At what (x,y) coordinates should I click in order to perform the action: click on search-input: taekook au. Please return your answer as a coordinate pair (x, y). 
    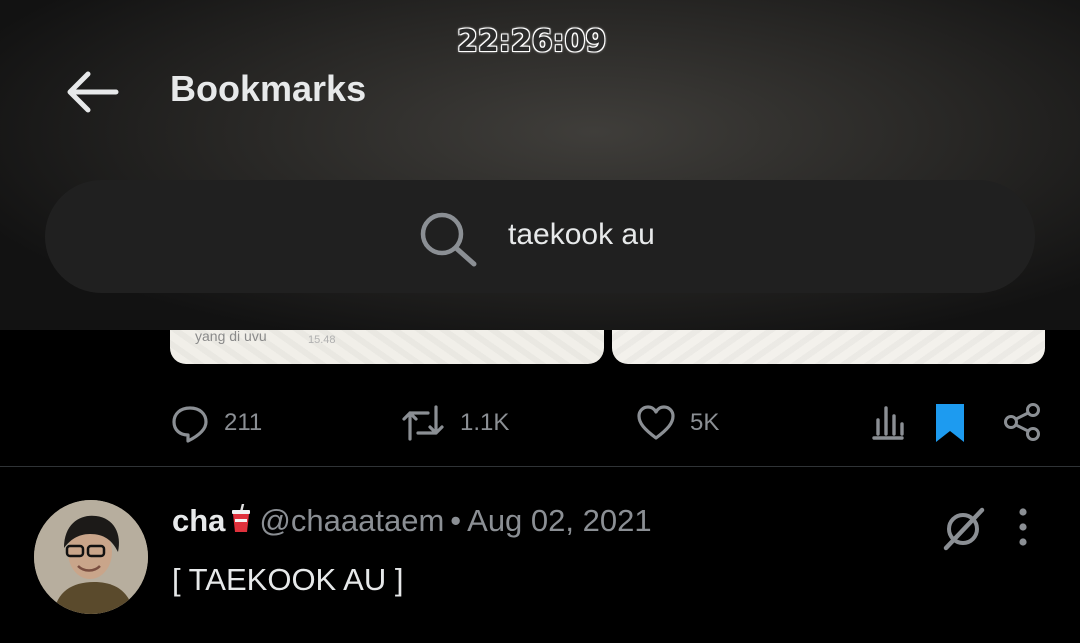
    Looking at the image, I should click on (581, 235).